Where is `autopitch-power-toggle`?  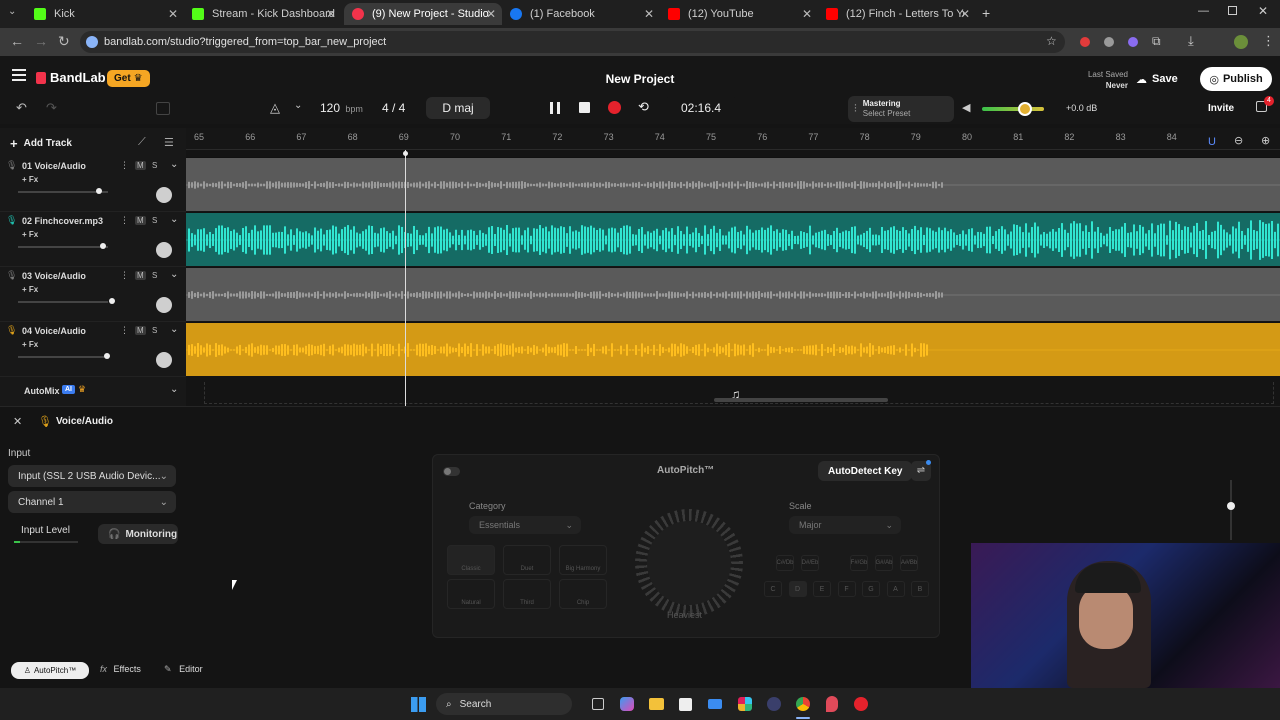 autopitch-power-toggle is located at coordinates (451, 471).